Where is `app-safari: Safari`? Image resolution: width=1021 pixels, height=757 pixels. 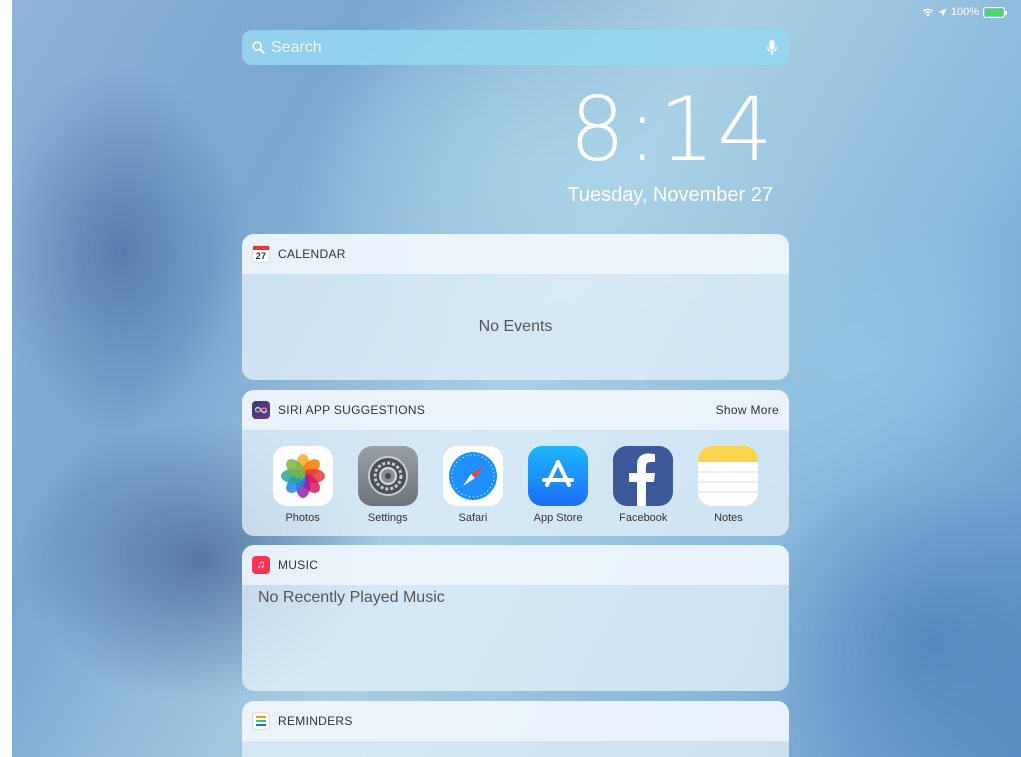 app-safari: Safari is located at coordinates (472, 485).